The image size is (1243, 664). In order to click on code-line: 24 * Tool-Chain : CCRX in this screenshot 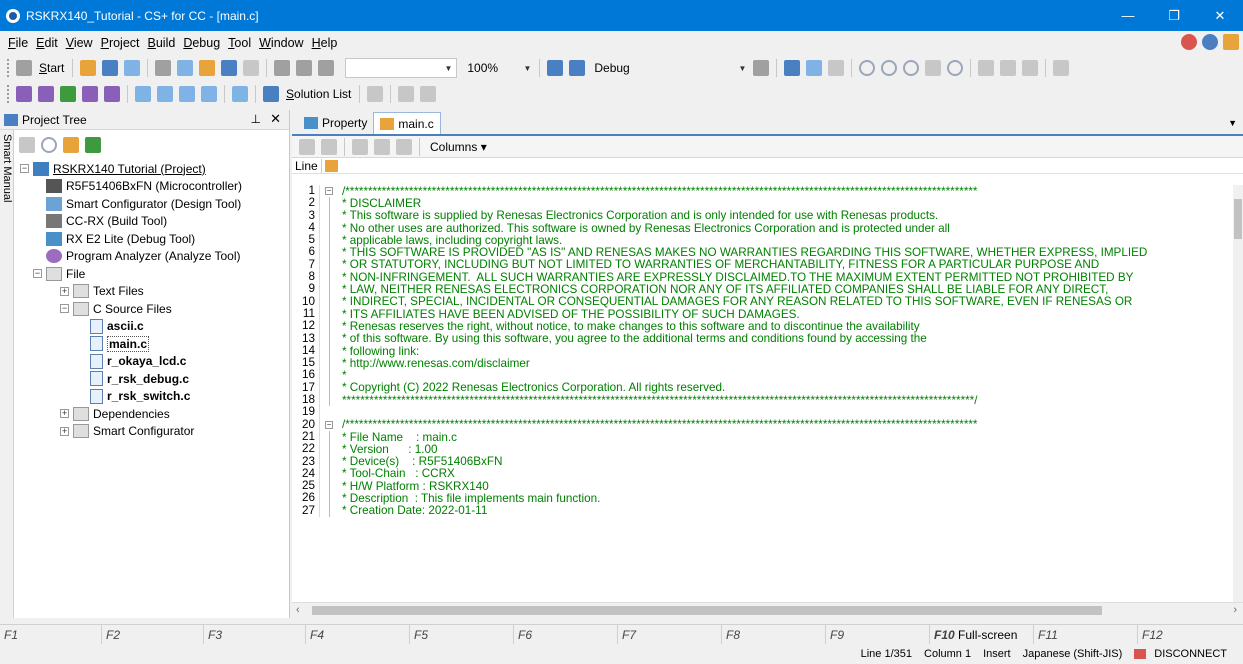, I will do `click(762, 473)`.